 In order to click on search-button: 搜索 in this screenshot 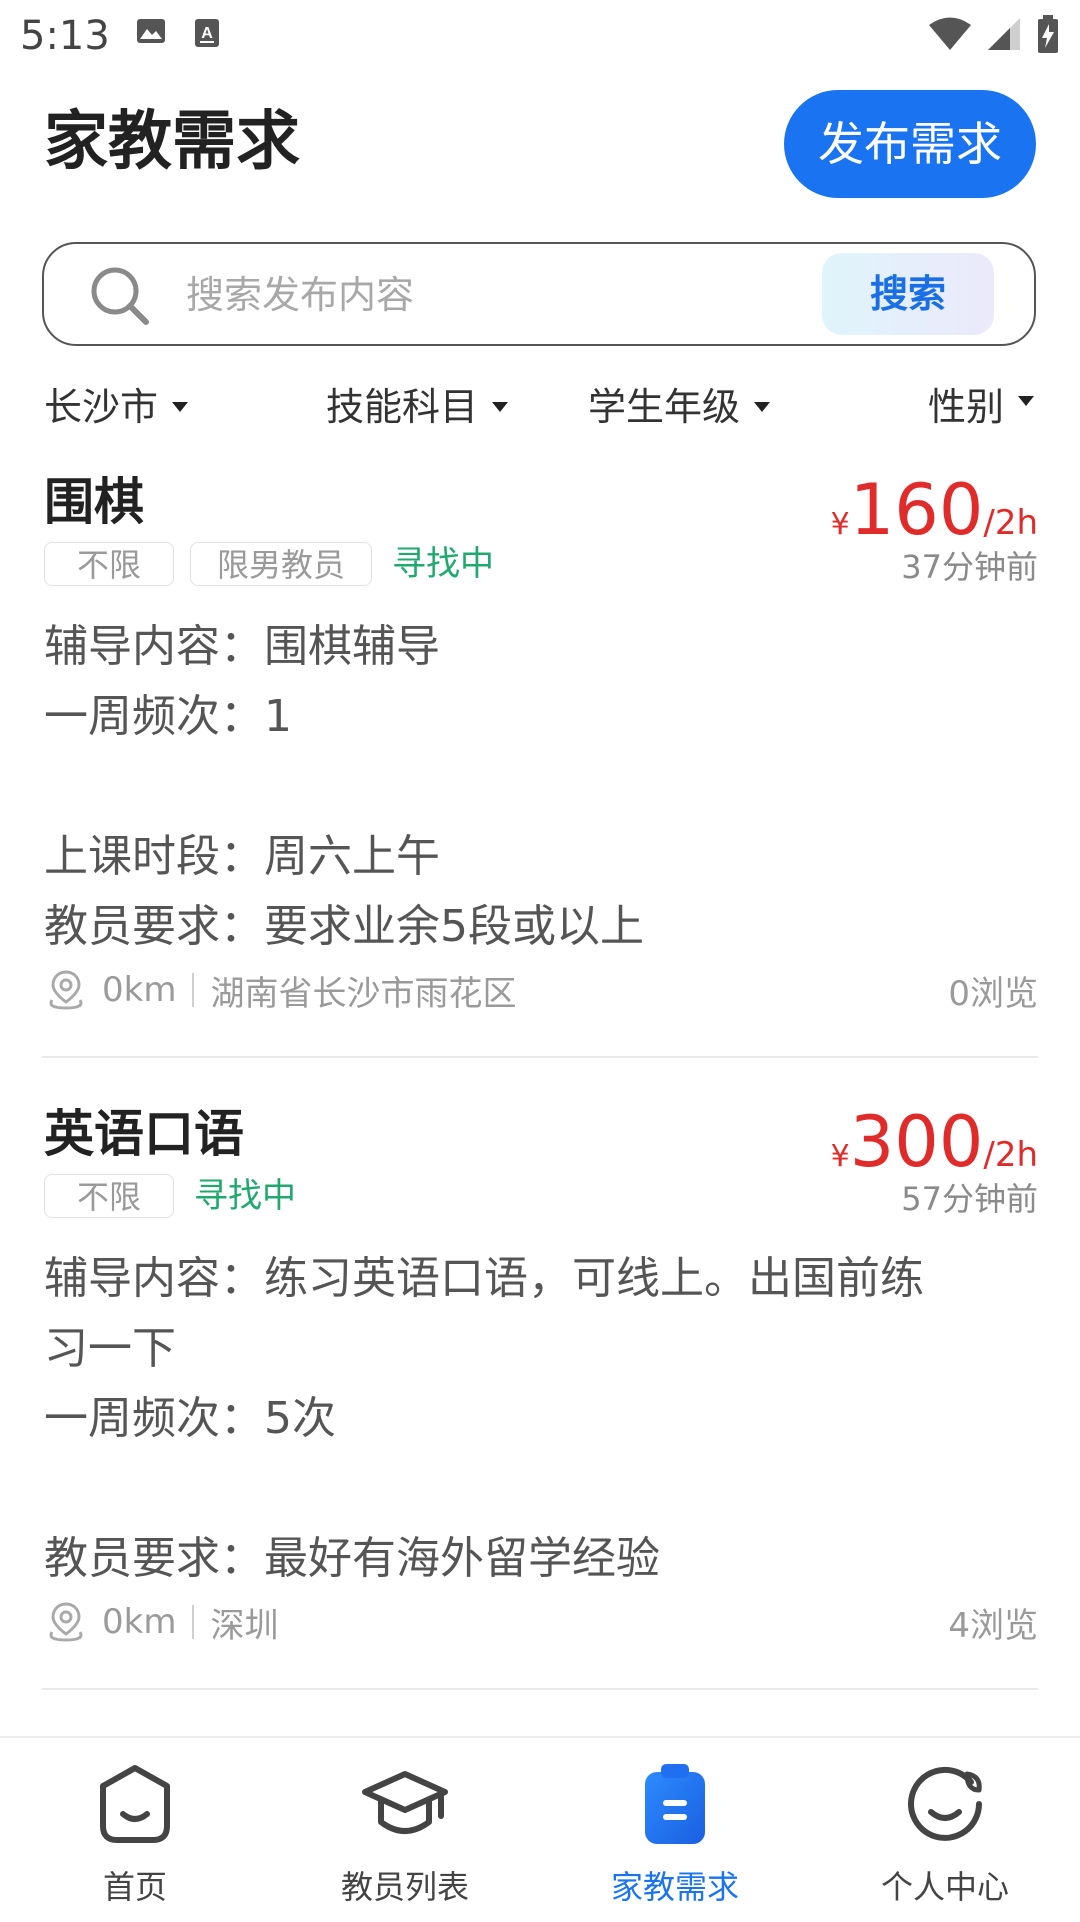, I will do `click(908, 294)`.